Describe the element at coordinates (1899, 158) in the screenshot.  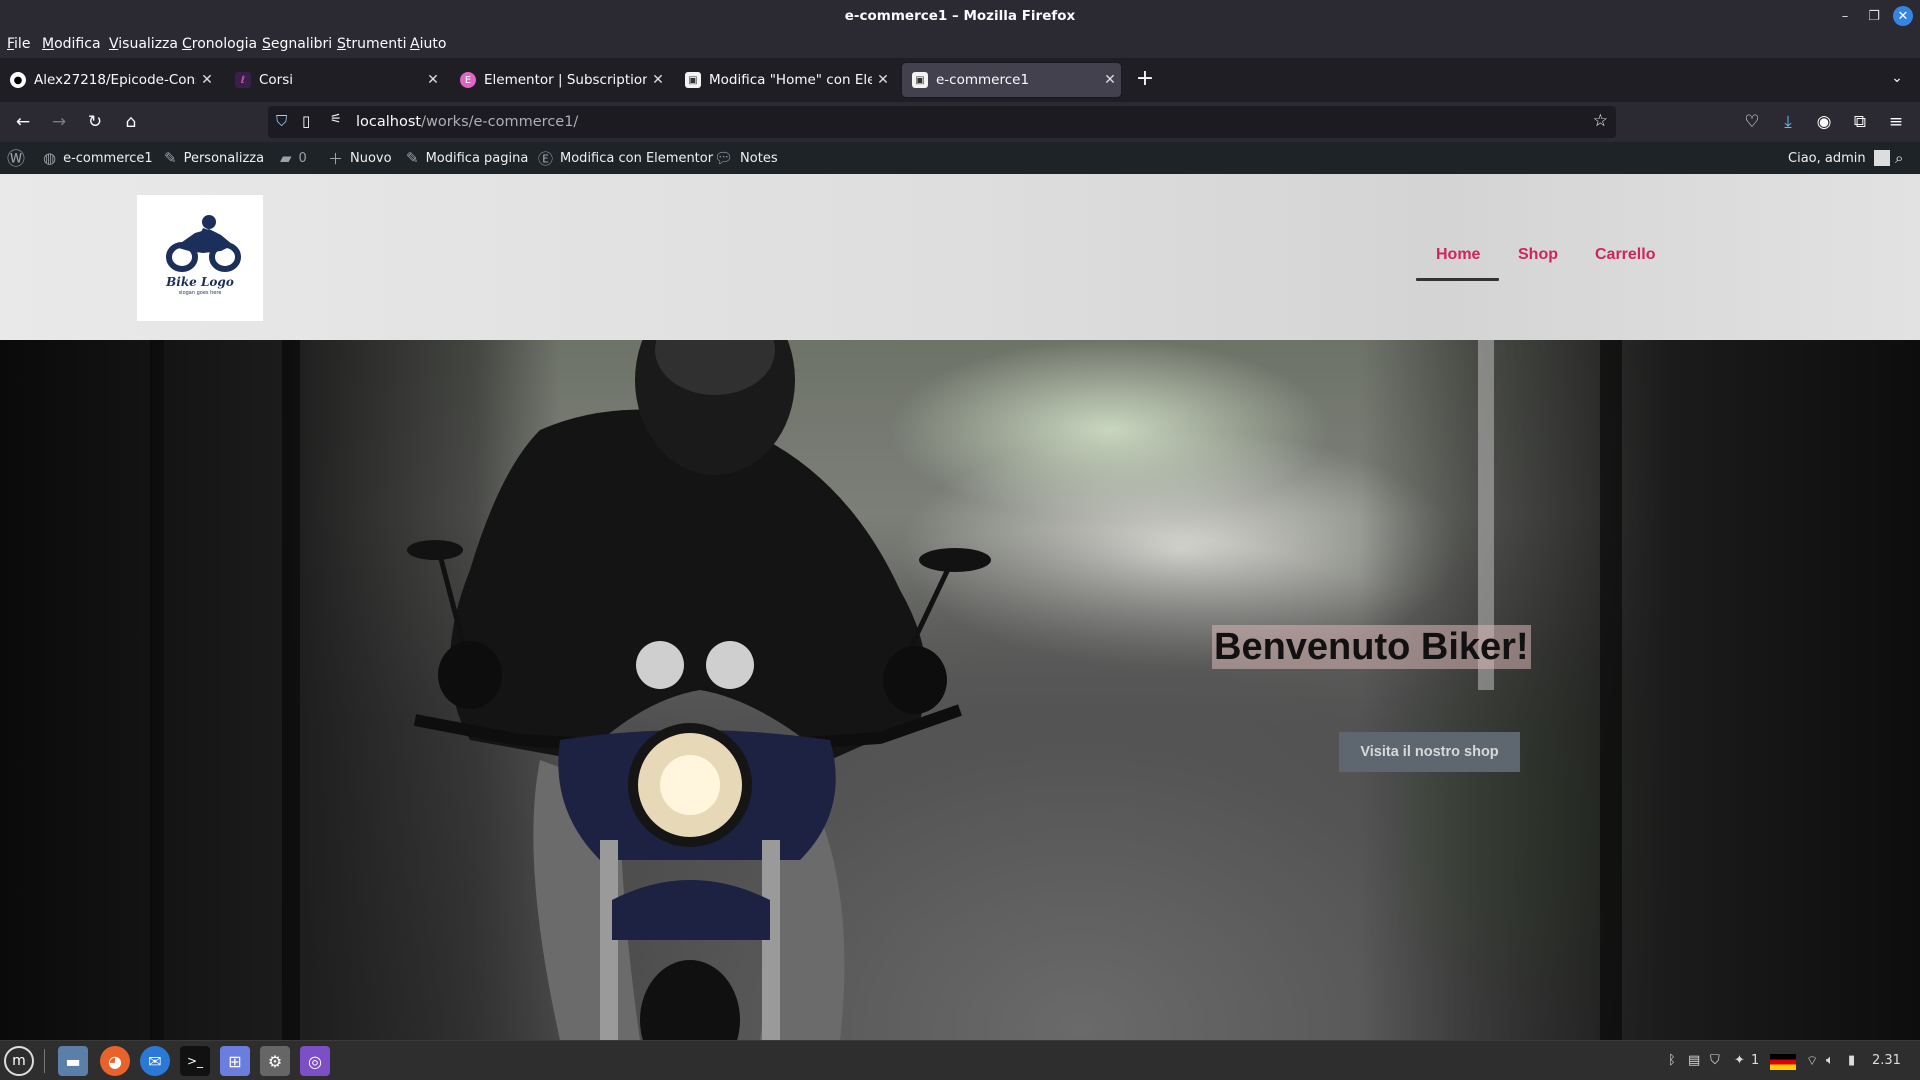
I see `wp-search-icon: ⌕` at that location.